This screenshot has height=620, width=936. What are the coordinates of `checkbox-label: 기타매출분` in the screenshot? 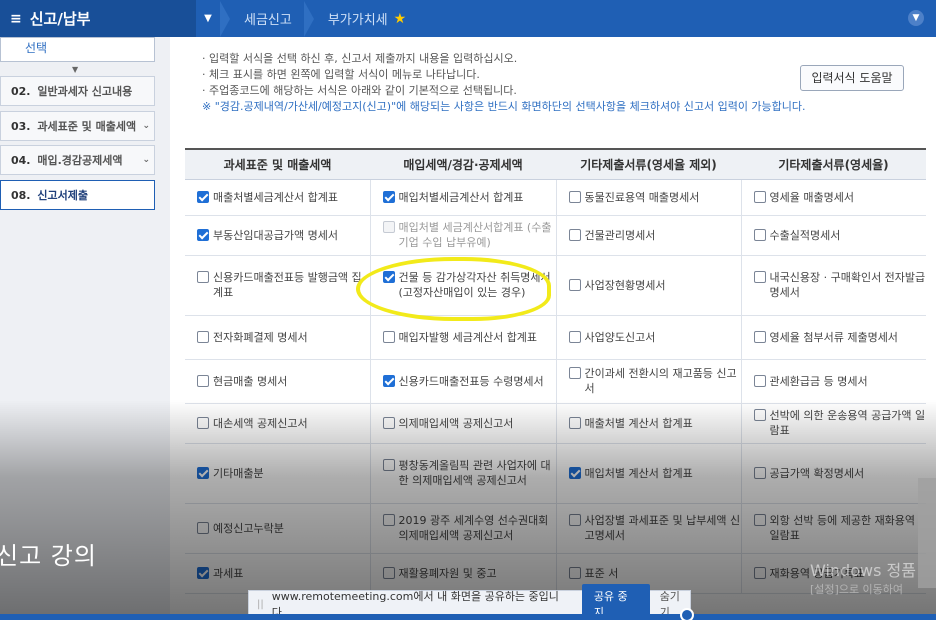 It's located at (238, 473).